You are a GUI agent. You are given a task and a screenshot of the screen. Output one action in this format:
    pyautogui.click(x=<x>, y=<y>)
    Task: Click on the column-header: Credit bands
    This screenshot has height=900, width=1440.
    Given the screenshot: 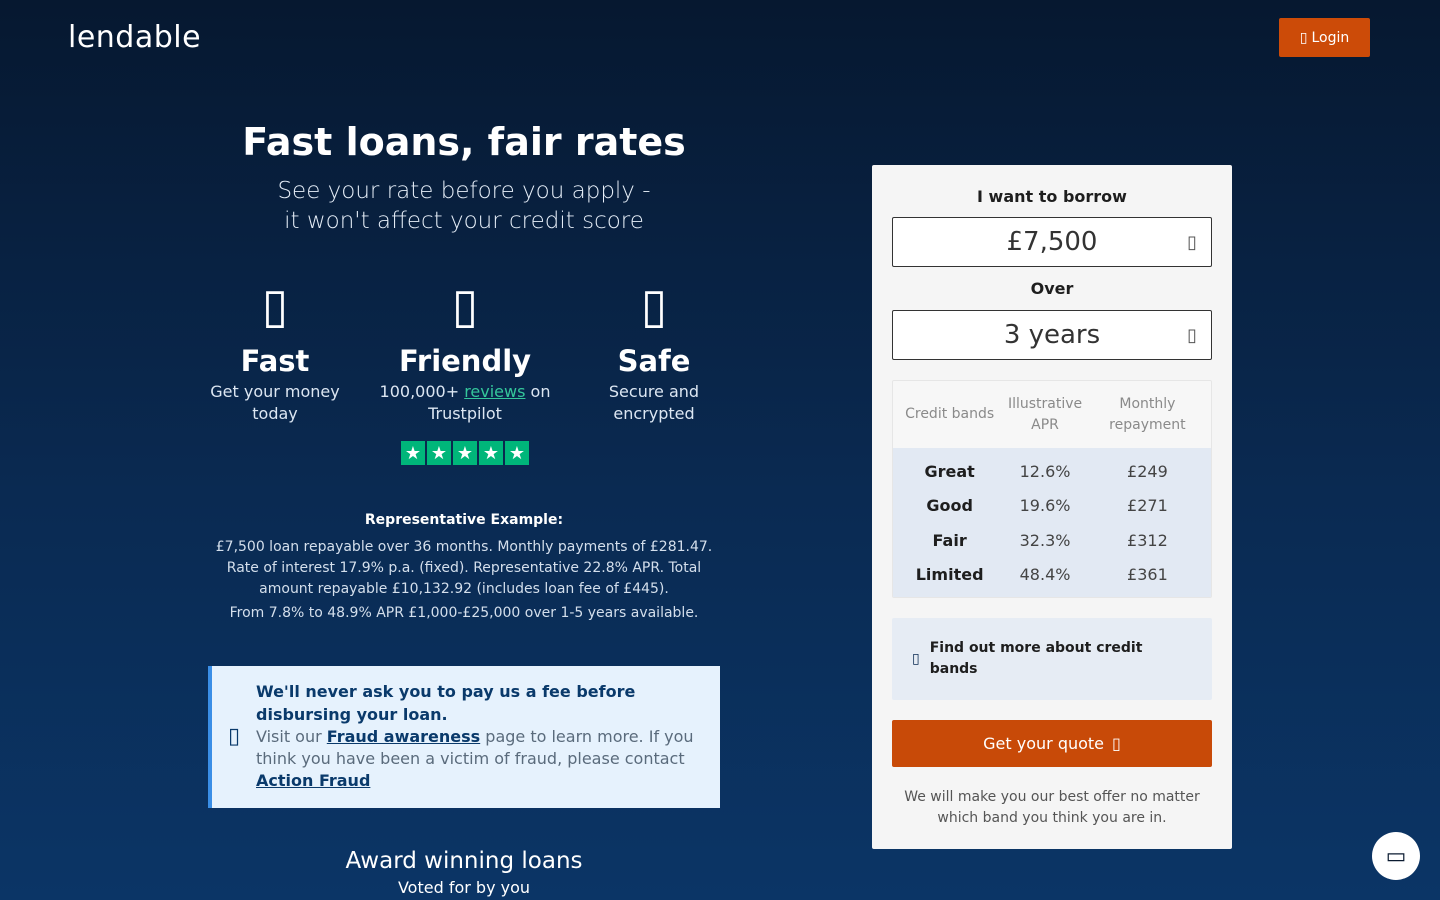 What is the action you would take?
    pyautogui.click(x=950, y=414)
    